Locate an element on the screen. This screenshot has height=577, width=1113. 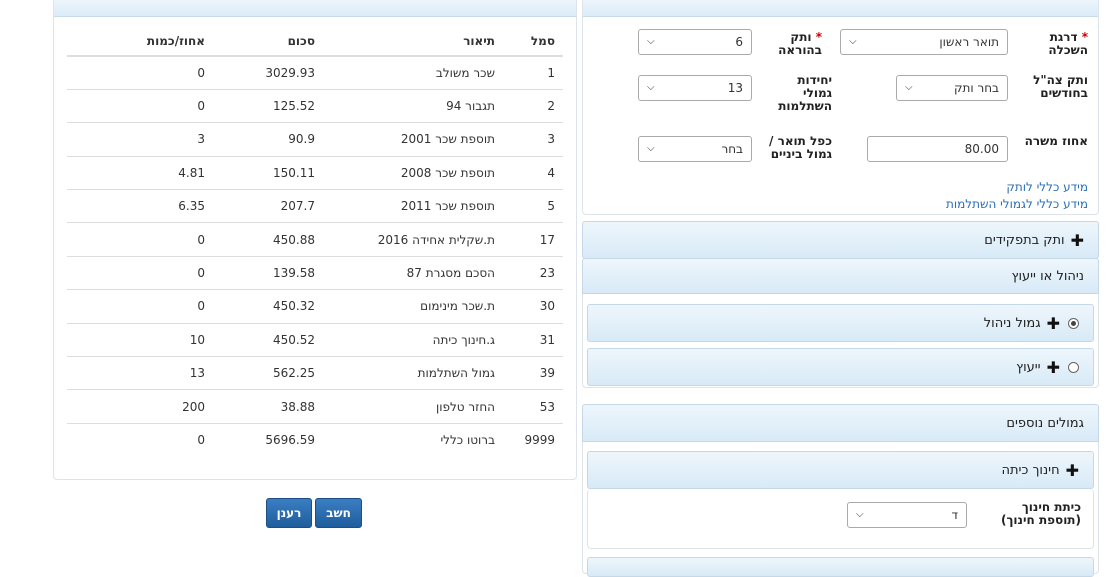
next-section-bar is located at coordinates (840, 567).